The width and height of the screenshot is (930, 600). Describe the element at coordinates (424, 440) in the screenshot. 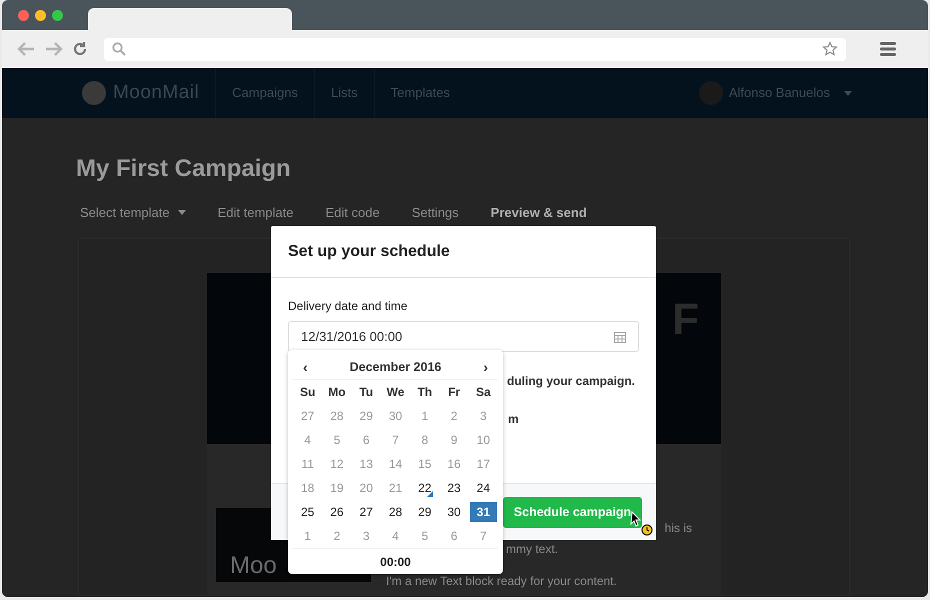

I see `calendar-day: 8` at that location.